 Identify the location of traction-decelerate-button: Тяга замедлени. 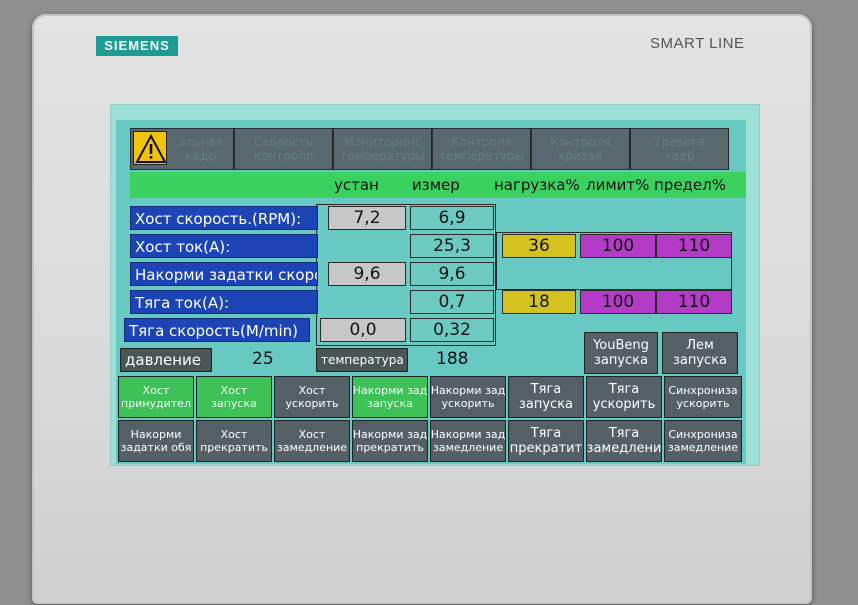
(624, 441).